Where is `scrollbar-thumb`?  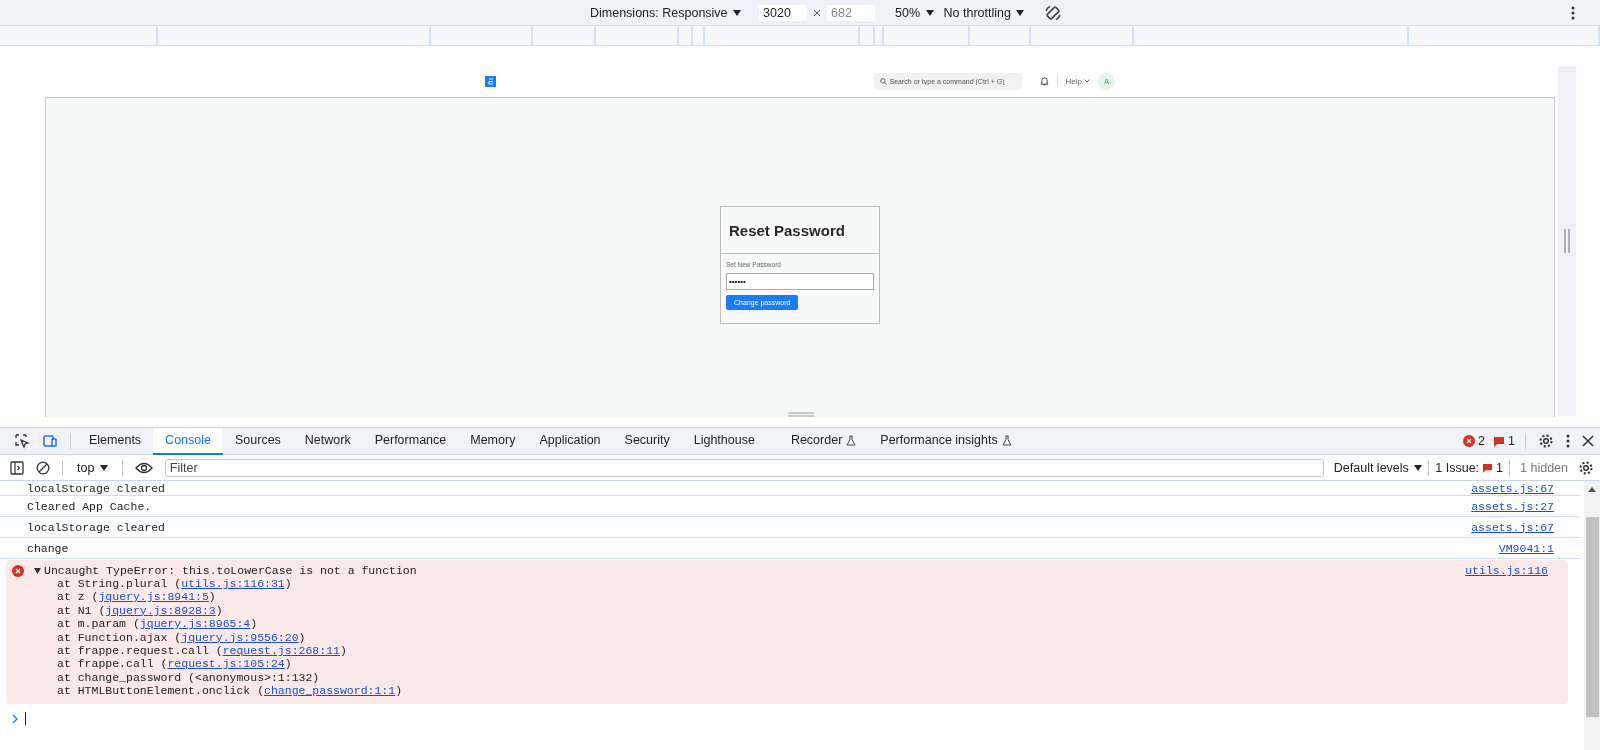 scrollbar-thumb is located at coordinates (1592, 617).